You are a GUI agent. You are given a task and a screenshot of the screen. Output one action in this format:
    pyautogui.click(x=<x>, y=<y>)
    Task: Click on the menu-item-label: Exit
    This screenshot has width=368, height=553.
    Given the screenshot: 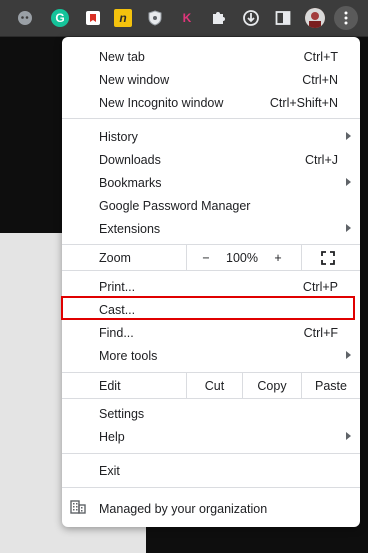 What is the action you would take?
    pyautogui.click(x=109, y=470)
    